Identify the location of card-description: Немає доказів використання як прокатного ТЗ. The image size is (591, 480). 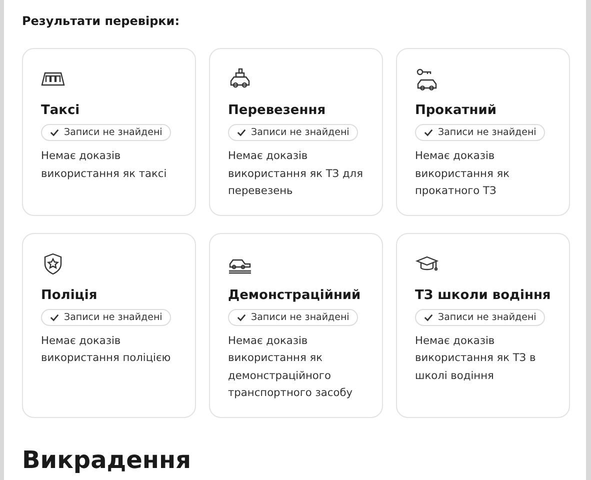
(462, 174).